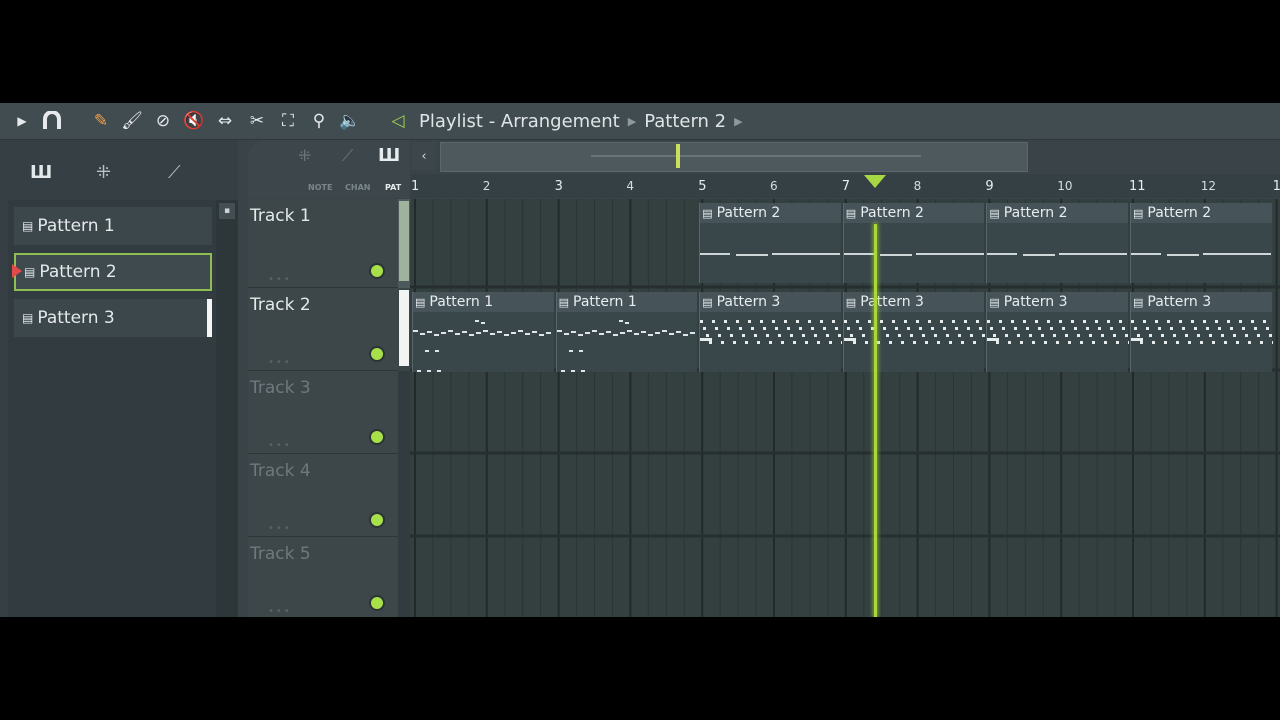  What do you see at coordinates (845, 186) in the screenshot?
I see `timeline-ruler: 1 2 3 4 5 6 7 8 9 10 11 12 1` at bounding box center [845, 186].